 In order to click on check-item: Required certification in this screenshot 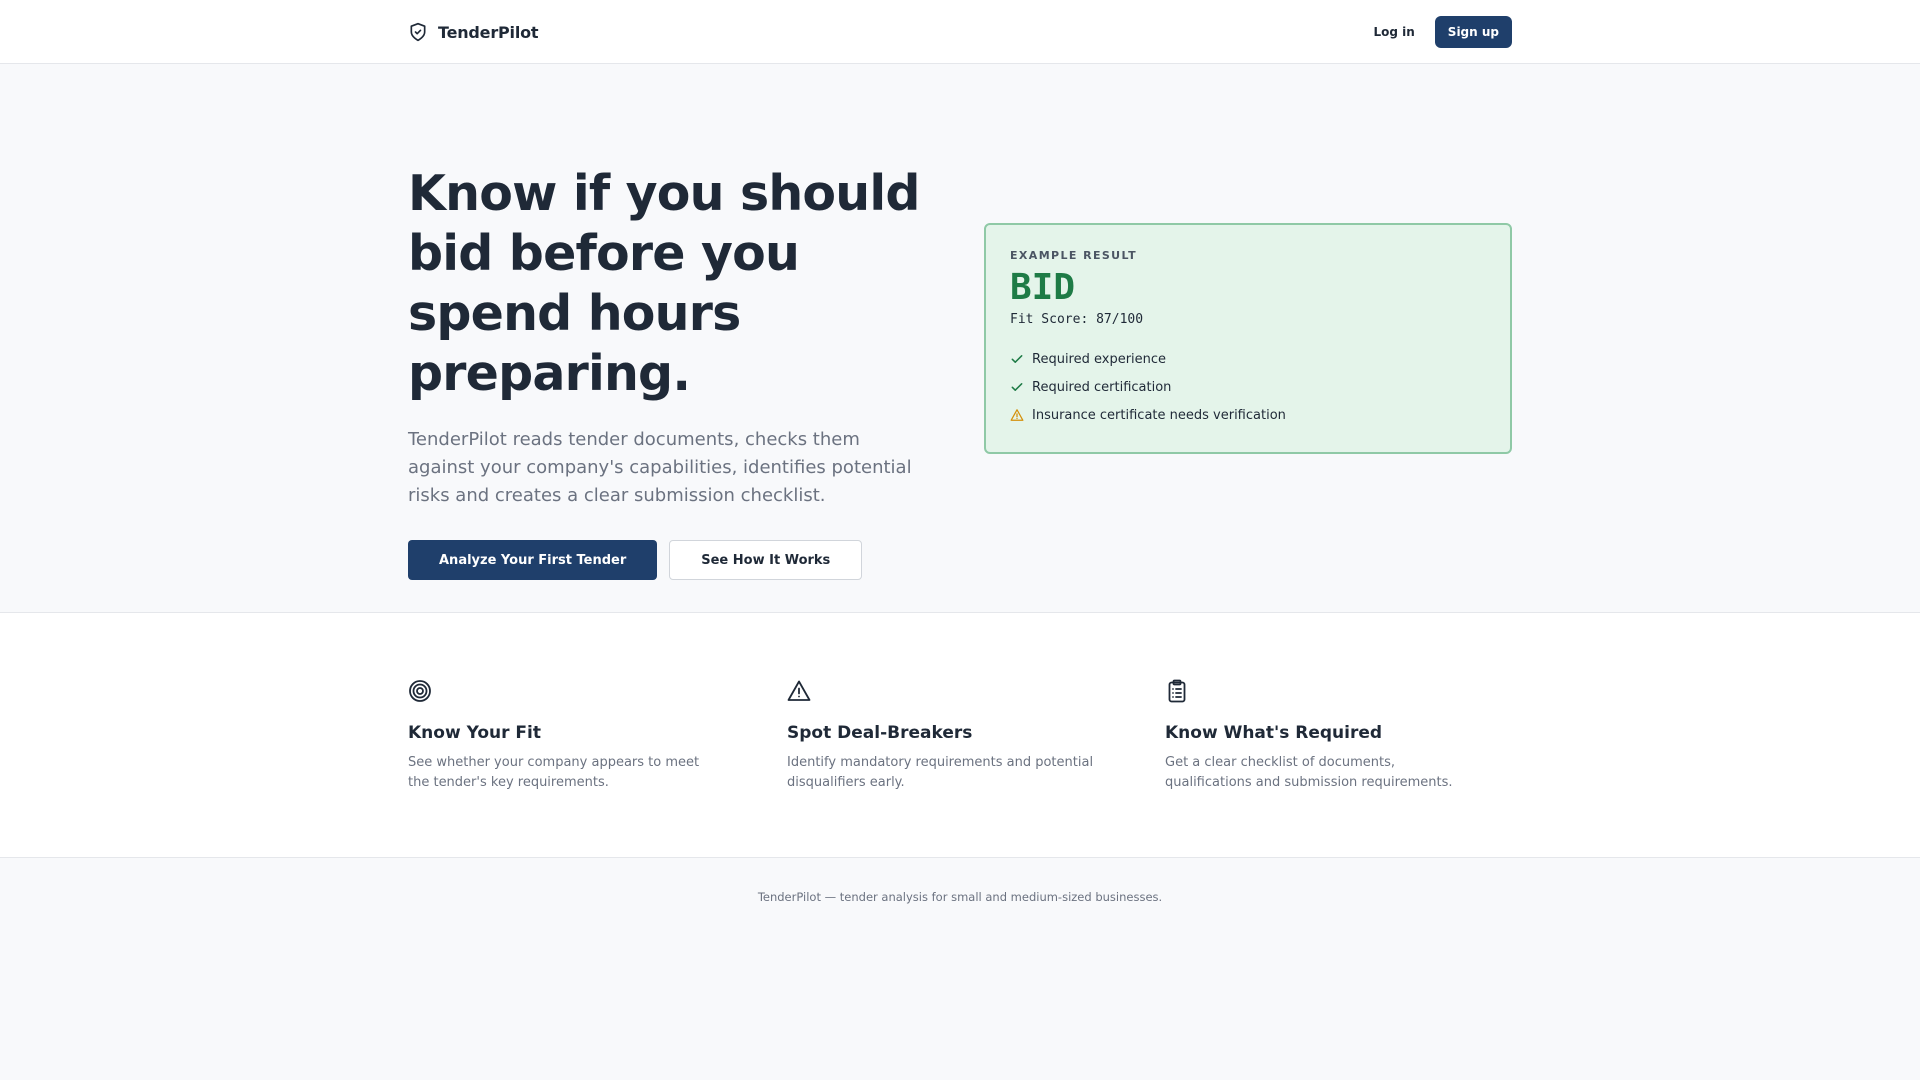, I will do `click(1248, 387)`.